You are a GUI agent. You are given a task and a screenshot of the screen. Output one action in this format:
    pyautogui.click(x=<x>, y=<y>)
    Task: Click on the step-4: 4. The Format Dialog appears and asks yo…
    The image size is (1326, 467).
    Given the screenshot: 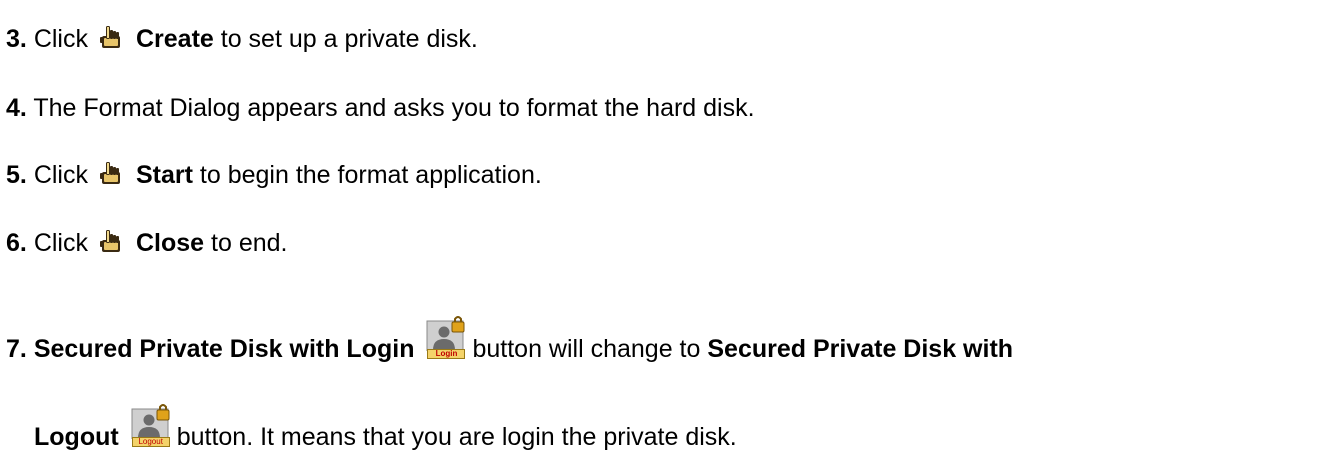 What is the action you would take?
    pyautogui.click(x=380, y=108)
    